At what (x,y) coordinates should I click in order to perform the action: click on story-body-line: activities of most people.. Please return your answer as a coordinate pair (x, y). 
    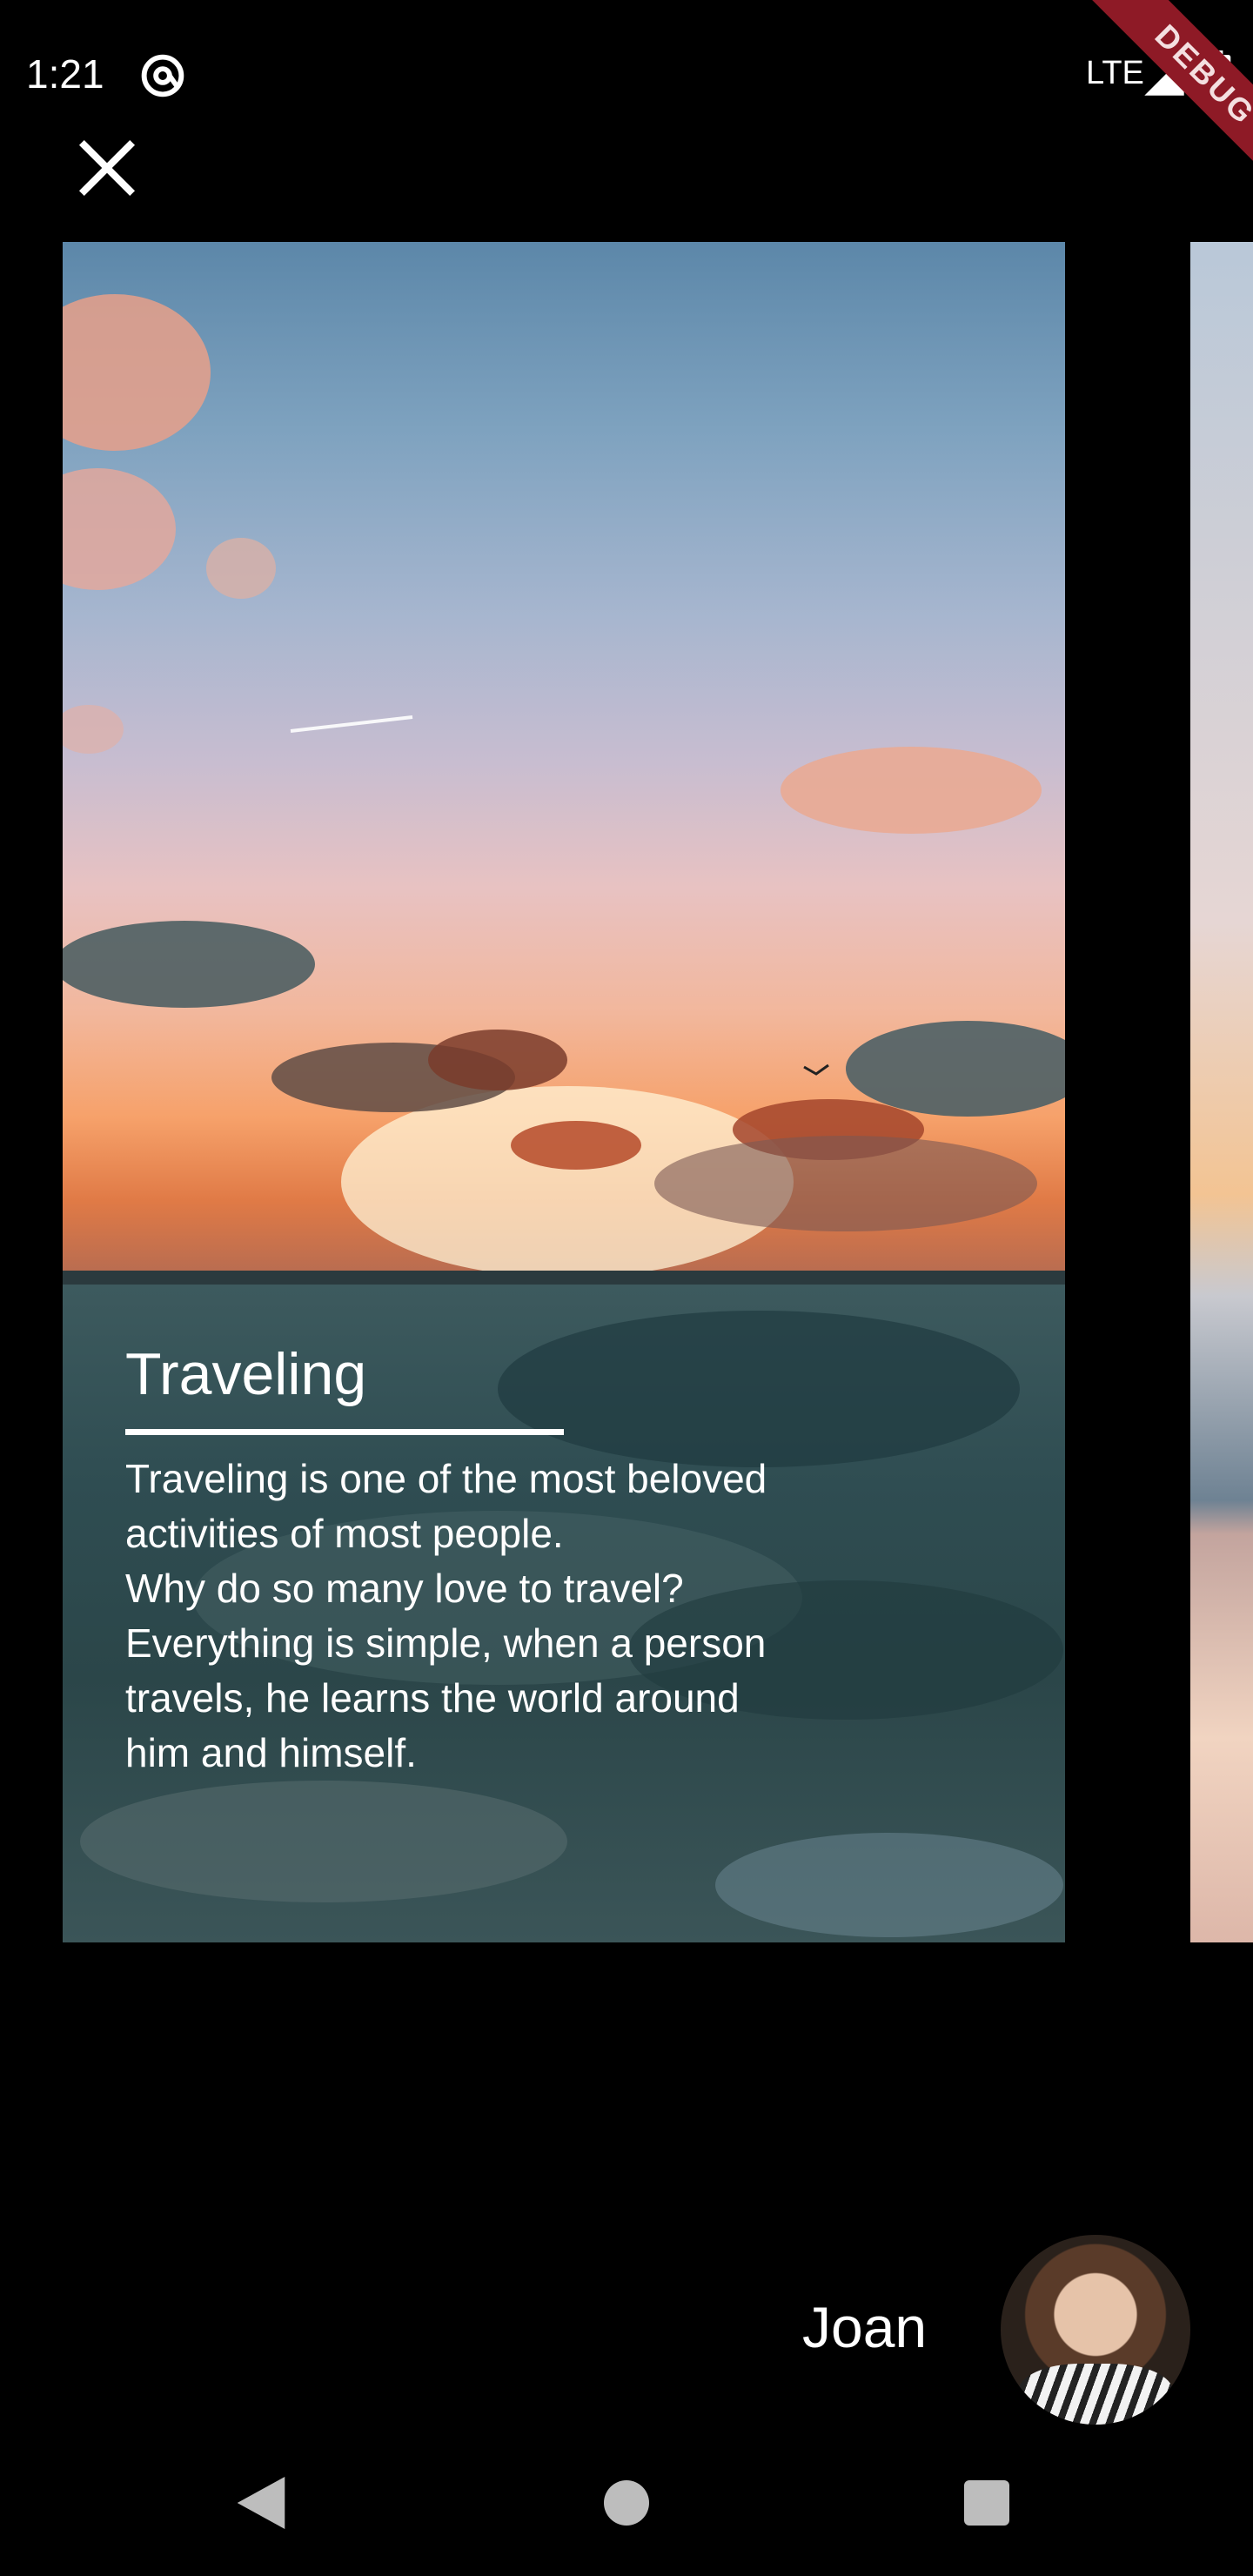
    Looking at the image, I should click on (344, 1534).